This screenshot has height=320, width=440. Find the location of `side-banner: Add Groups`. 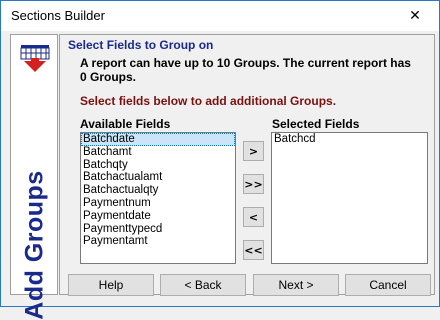

side-banner: Add Groups is located at coordinates (34, 177).